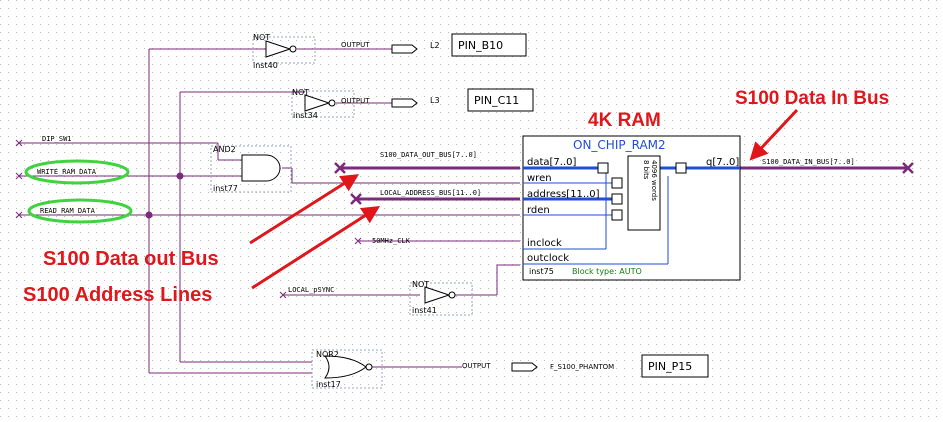 The image size is (943, 422). What do you see at coordinates (603, 168) in the screenshot?
I see `register-data` at bounding box center [603, 168].